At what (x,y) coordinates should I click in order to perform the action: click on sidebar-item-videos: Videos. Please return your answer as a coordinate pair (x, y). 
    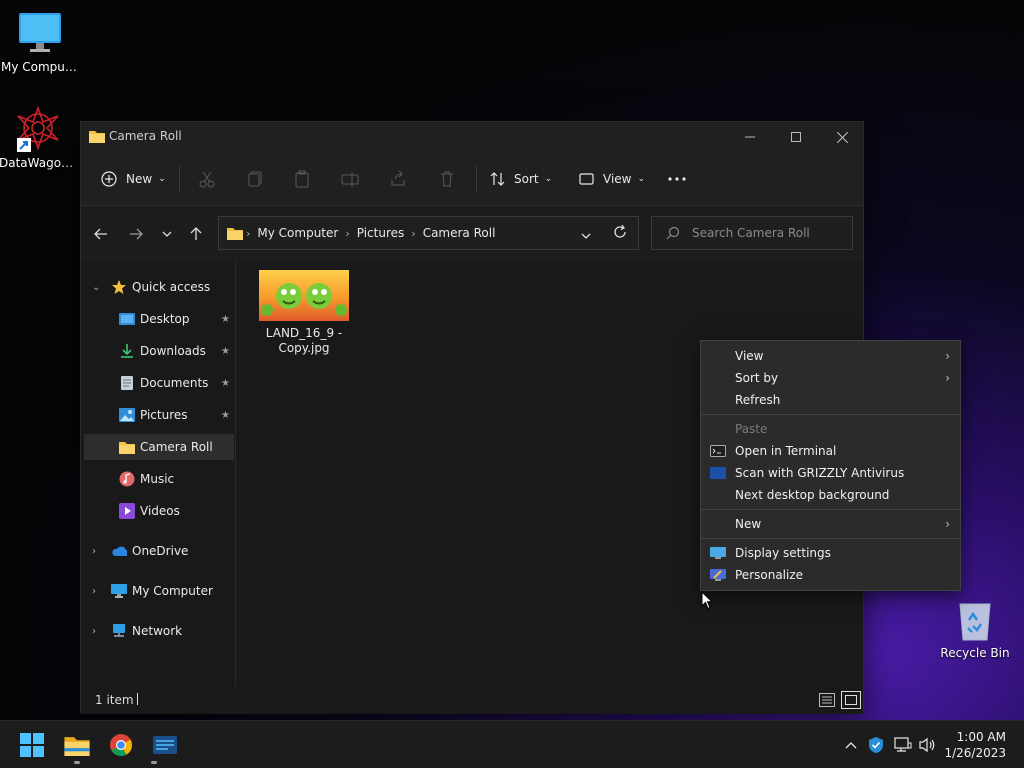
    Looking at the image, I should click on (159, 511).